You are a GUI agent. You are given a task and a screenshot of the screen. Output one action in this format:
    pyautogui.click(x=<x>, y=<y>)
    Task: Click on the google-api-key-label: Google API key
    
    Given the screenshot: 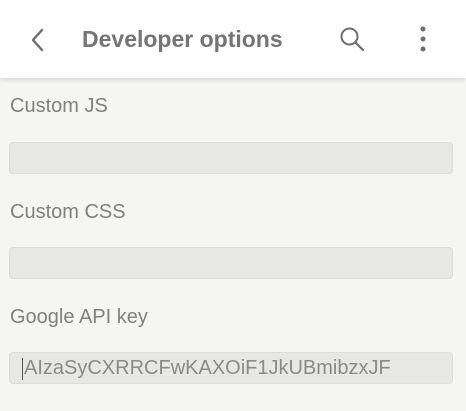 What is the action you would take?
    pyautogui.click(x=79, y=317)
    